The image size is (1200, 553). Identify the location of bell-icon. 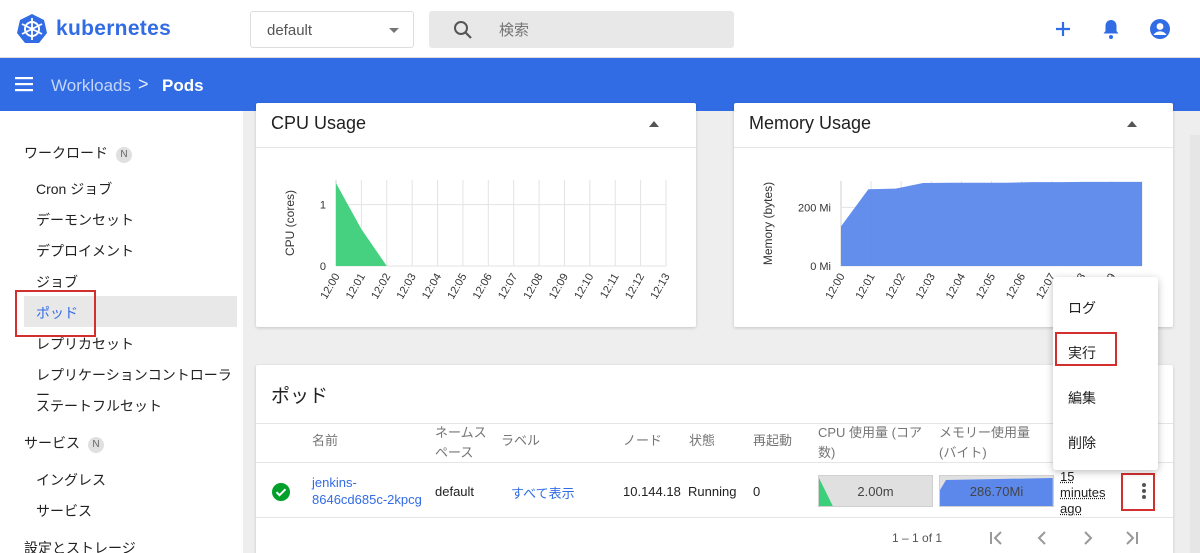
(1111, 29).